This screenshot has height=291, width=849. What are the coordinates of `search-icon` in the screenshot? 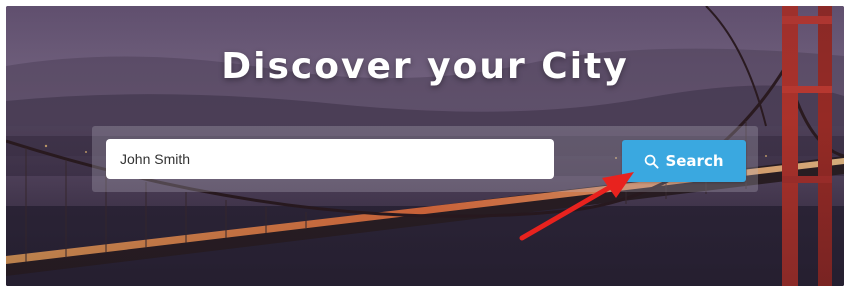 It's located at (652, 161).